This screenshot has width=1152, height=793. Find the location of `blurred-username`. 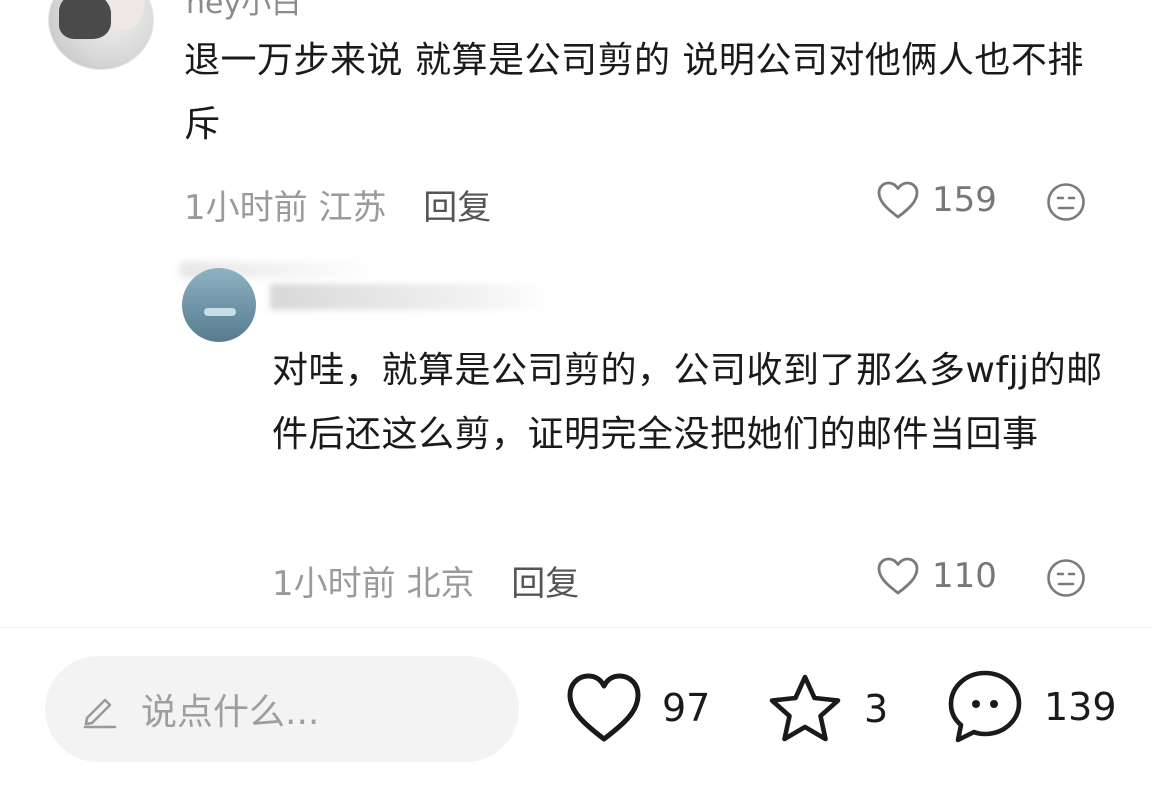

blurred-username is located at coordinates (410, 297).